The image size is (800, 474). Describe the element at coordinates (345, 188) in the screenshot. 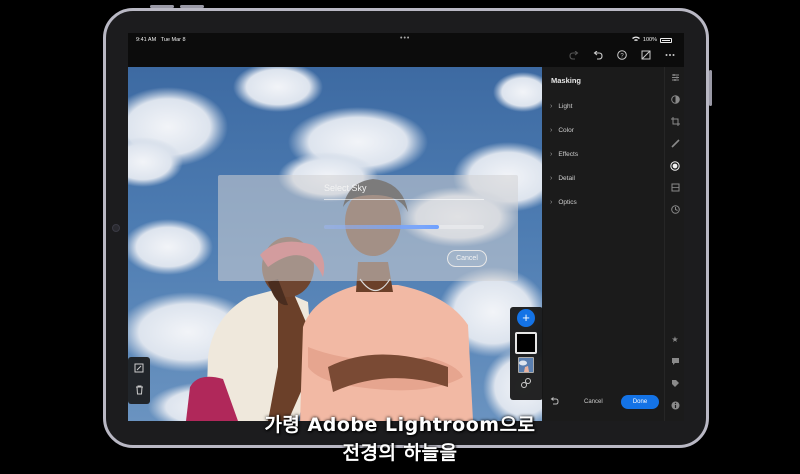

I see `select-sky-title: Select Sky` at that location.